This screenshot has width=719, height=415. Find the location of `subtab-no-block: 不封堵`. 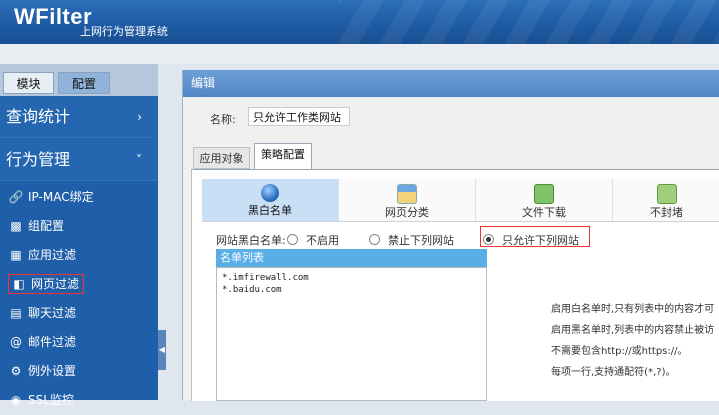

subtab-no-block: 不封堵 is located at coordinates (666, 200).